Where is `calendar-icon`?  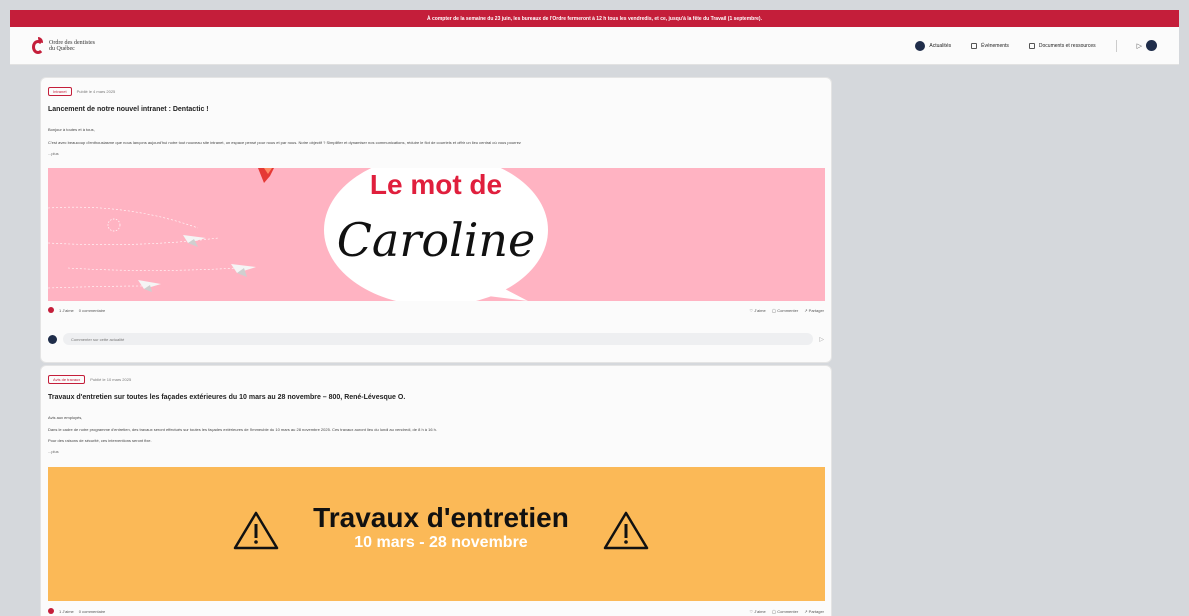
calendar-icon is located at coordinates (974, 45).